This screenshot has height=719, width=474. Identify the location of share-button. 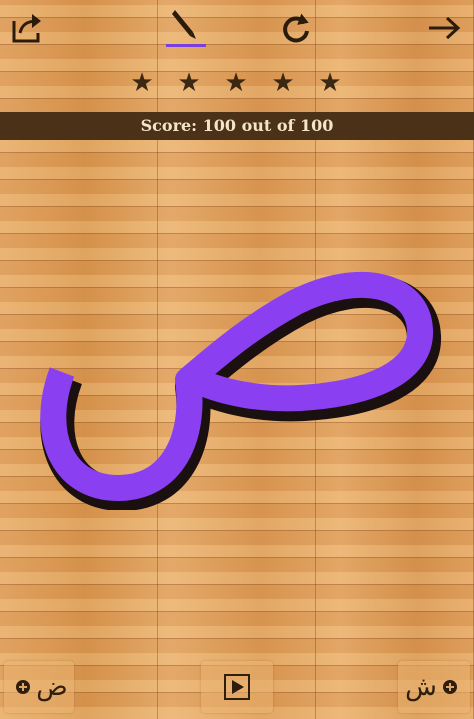
(28, 28).